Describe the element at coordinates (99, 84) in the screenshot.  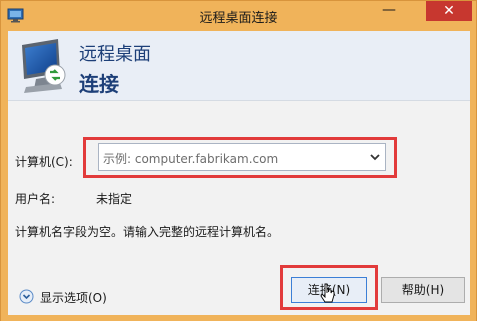
I see `banner-subtitle: 连接` at that location.